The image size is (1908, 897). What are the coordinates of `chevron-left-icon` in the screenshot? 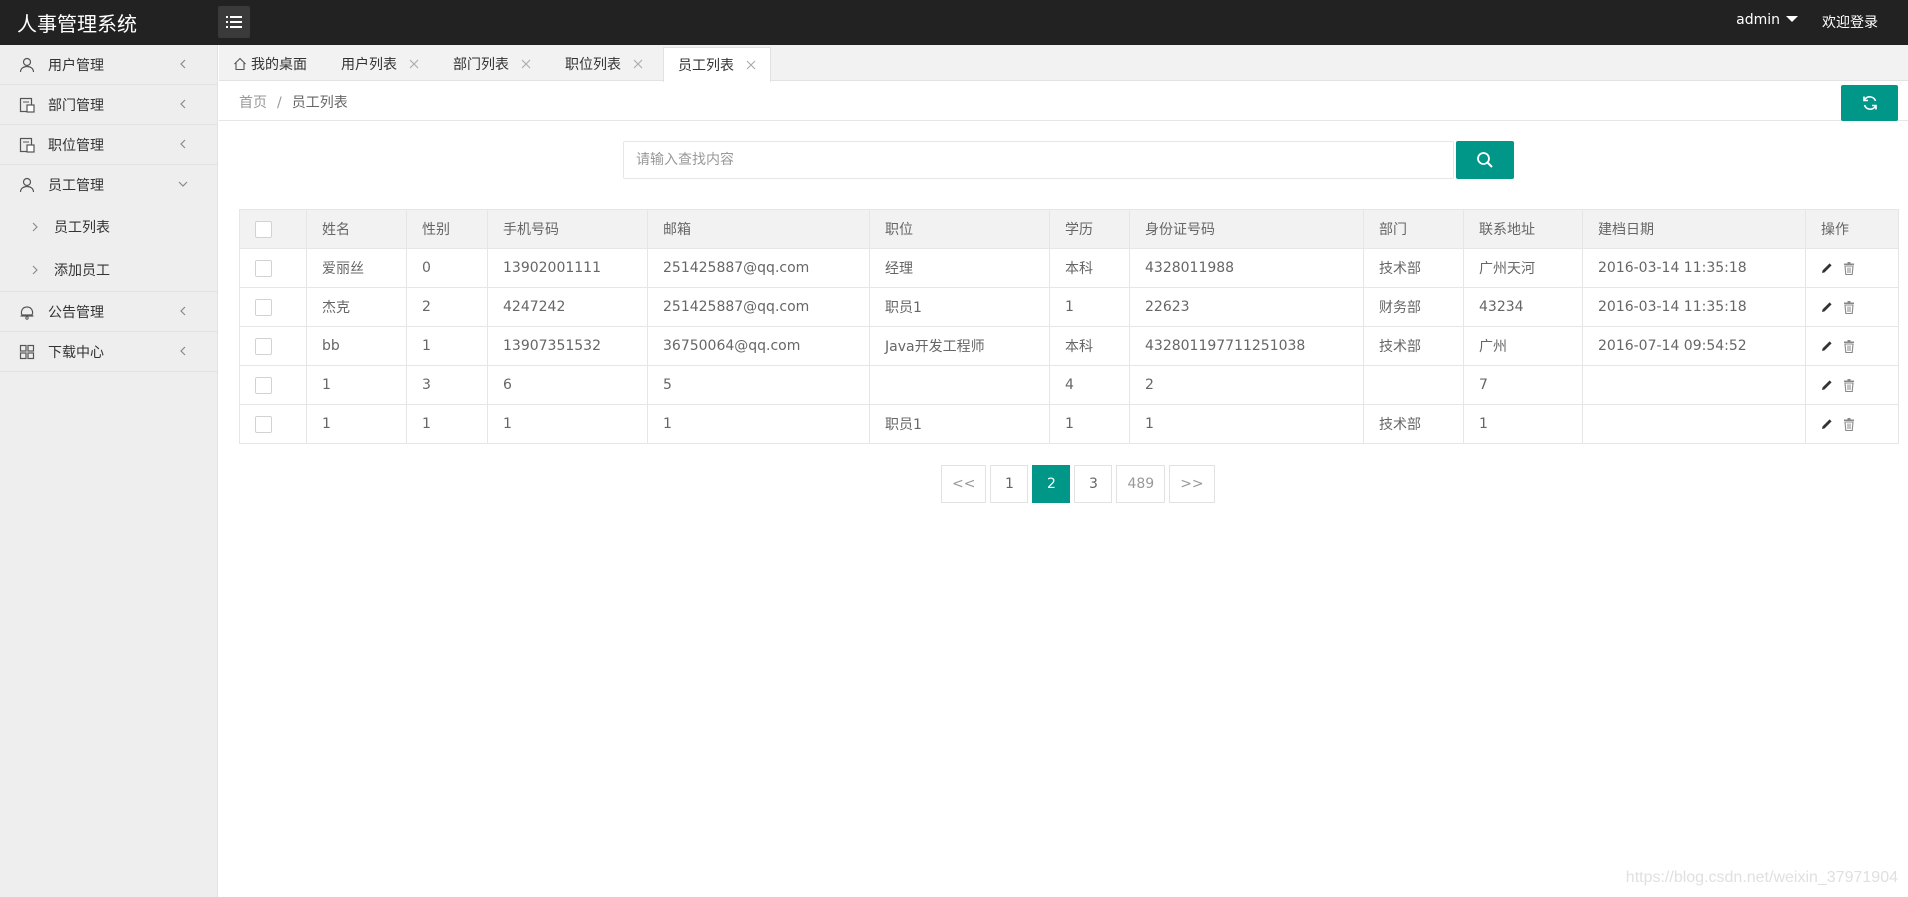 It's located at (183, 104).